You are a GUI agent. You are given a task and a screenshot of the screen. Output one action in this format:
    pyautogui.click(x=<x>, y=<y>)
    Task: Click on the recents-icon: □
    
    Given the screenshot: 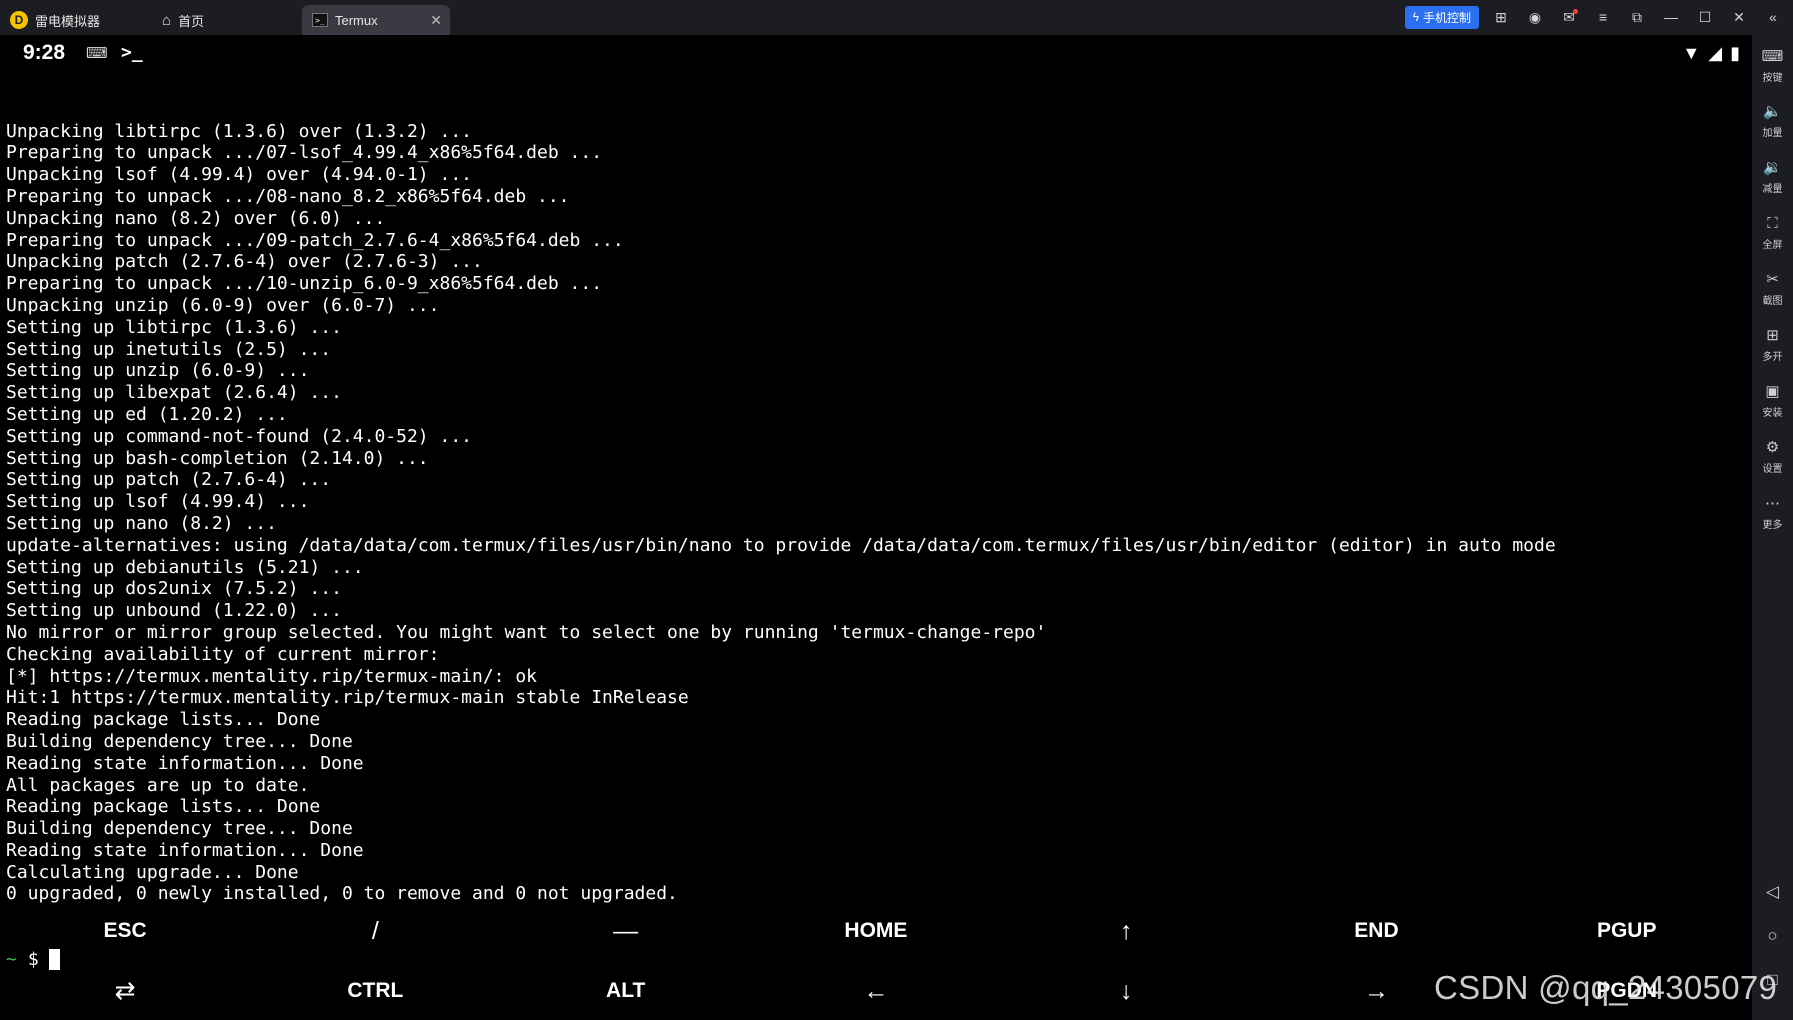 What is the action you would take?
    pyautogui.click(x=1772, y=980)
    